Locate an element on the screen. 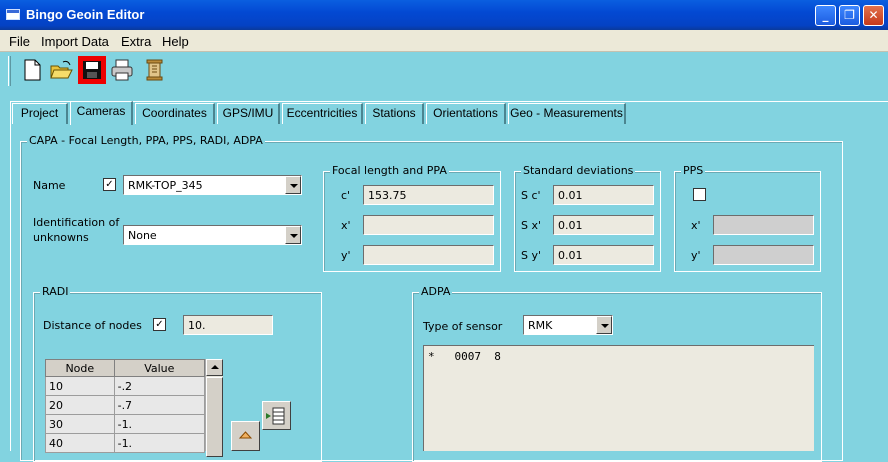  type-of-sensor-value: RMK is located at coordinates (540, 325).